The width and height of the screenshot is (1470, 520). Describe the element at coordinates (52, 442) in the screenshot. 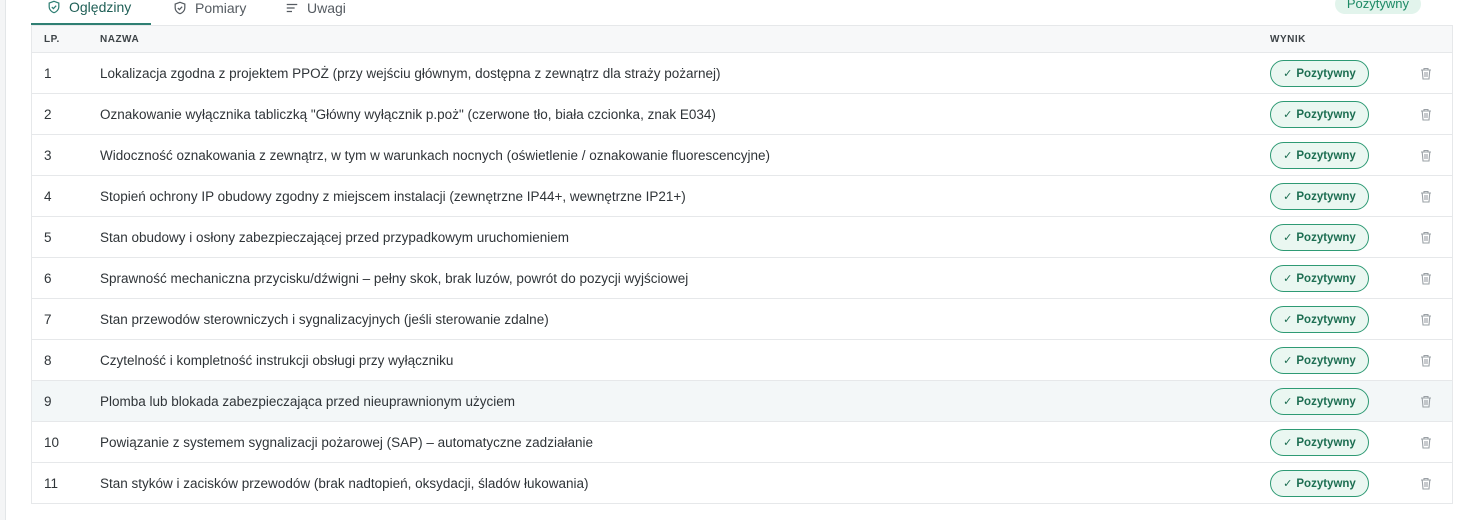

I see `row-number: 10` at that location.